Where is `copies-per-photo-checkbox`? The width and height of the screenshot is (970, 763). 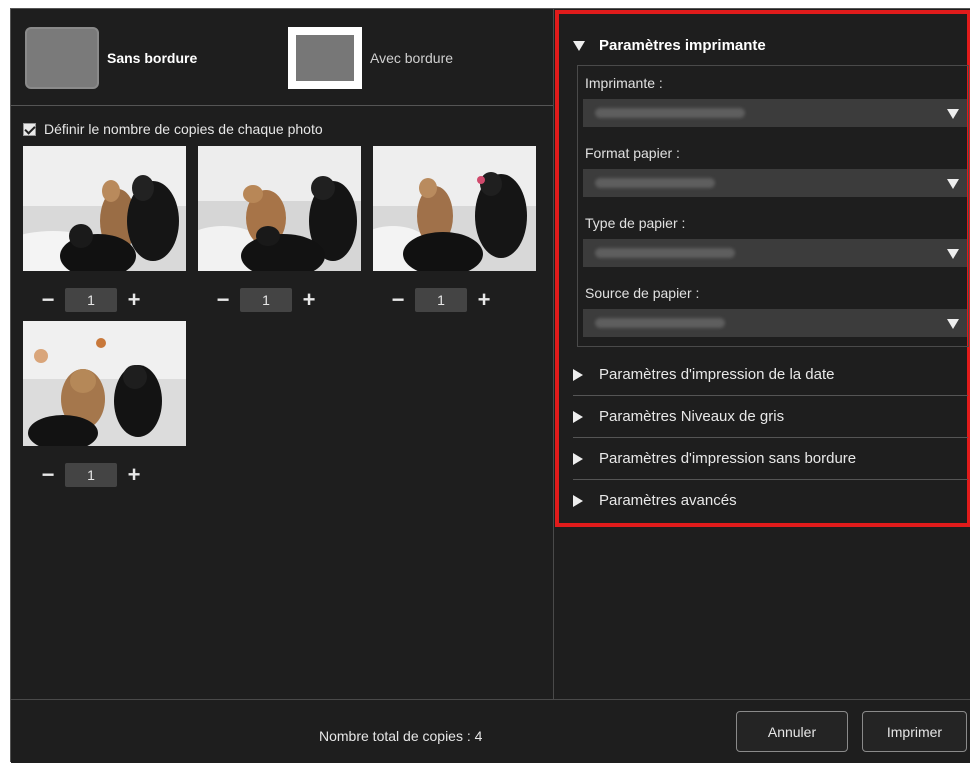 copies-per-photo-checkbox is located at coordinates (29, 129).